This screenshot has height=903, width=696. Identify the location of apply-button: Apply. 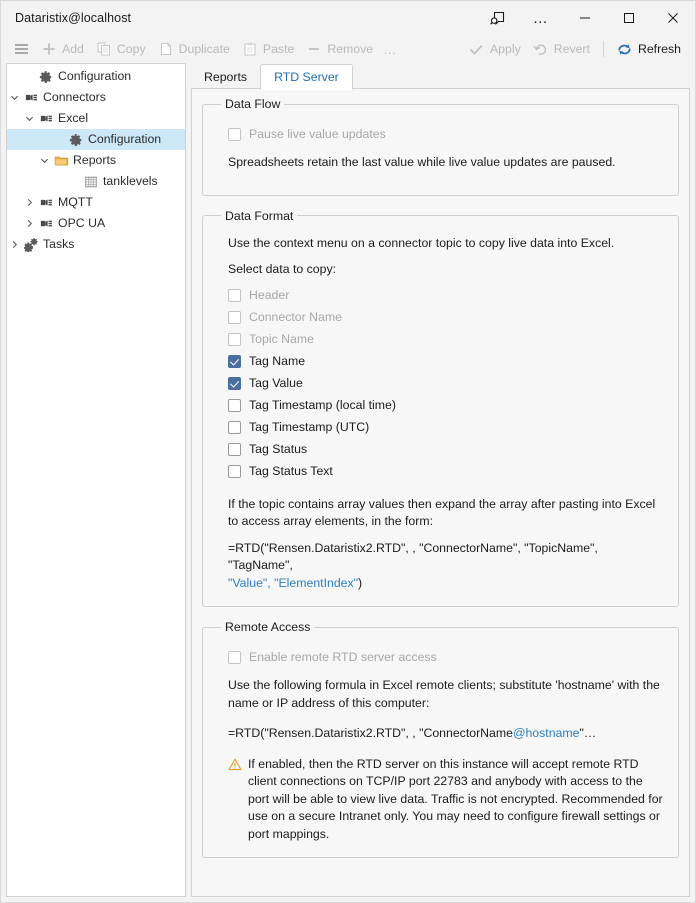
(495, 49).